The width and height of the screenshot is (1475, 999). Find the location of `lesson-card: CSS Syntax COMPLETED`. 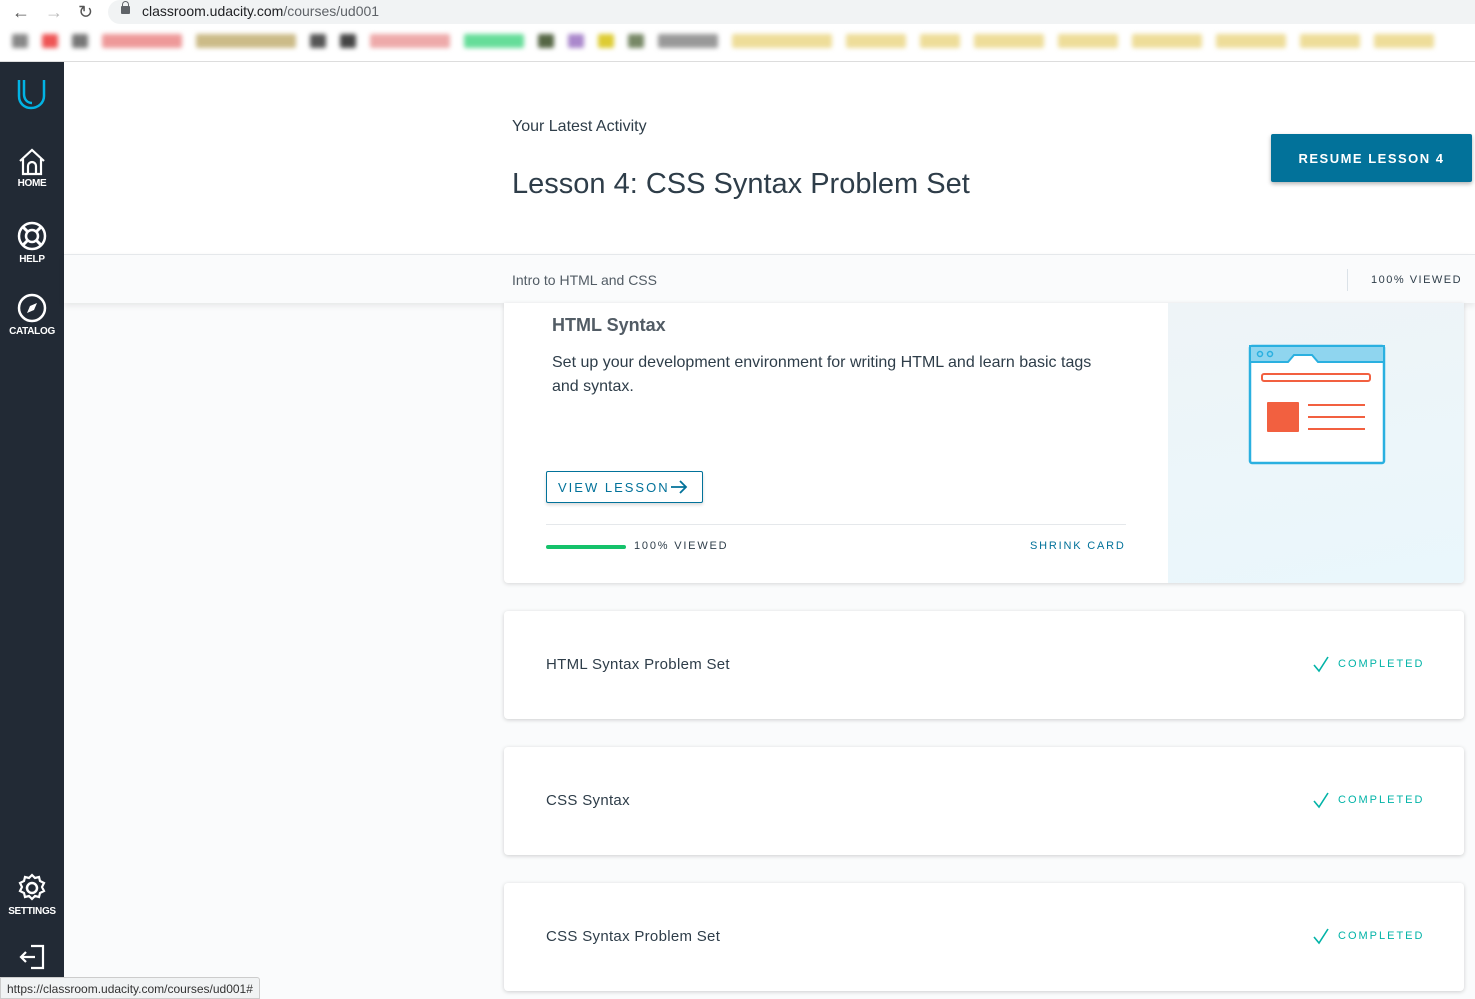

lesson-card: CSS Syntax COMPLETED is located at coordinates (984, 801).